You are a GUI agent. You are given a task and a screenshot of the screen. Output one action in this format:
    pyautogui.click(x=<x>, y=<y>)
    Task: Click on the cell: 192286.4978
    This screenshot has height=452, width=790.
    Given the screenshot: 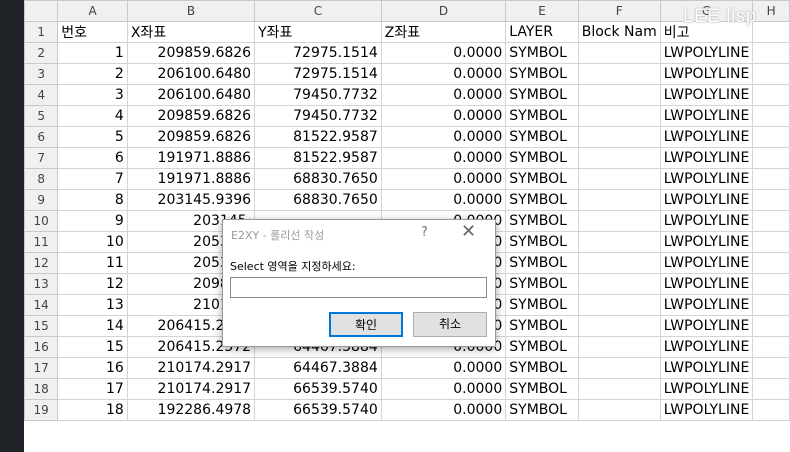 What is the action you would take?
    pyautogui.click(x=191, y=410)
    